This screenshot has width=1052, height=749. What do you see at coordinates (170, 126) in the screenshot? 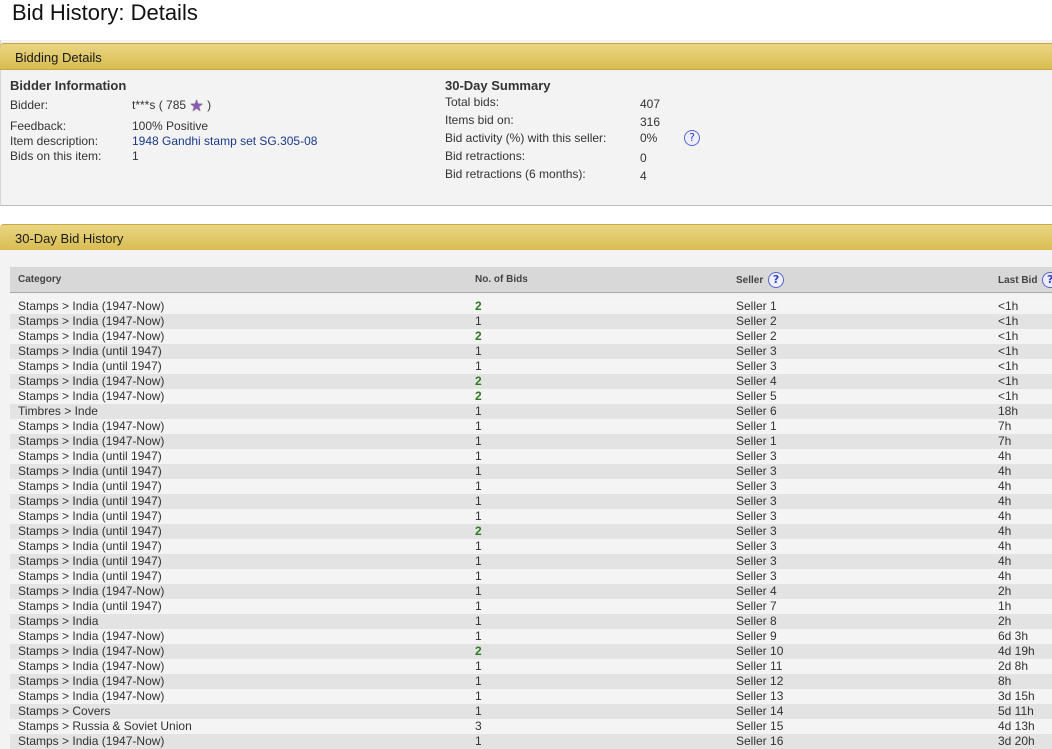
I see `feedback-value: 100% Positive` at bounding box center [170, 126].